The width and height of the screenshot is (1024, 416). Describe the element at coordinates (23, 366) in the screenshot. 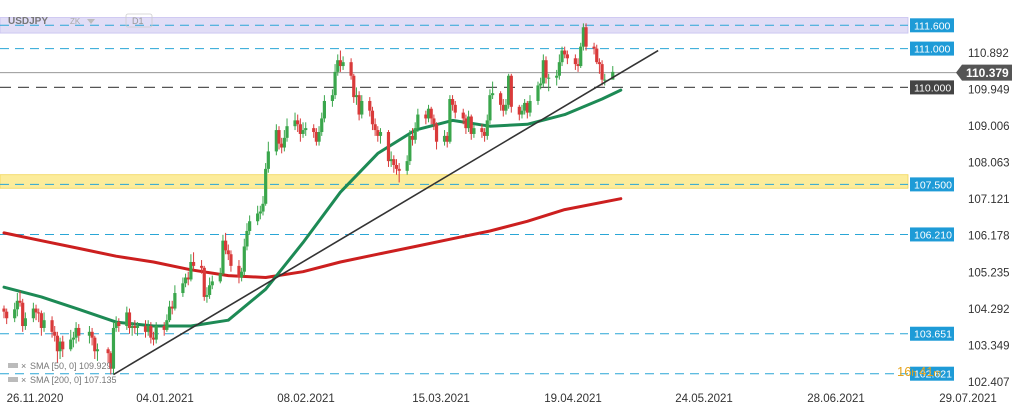

I see `legend-sma50-close-icon: ×` at that location.